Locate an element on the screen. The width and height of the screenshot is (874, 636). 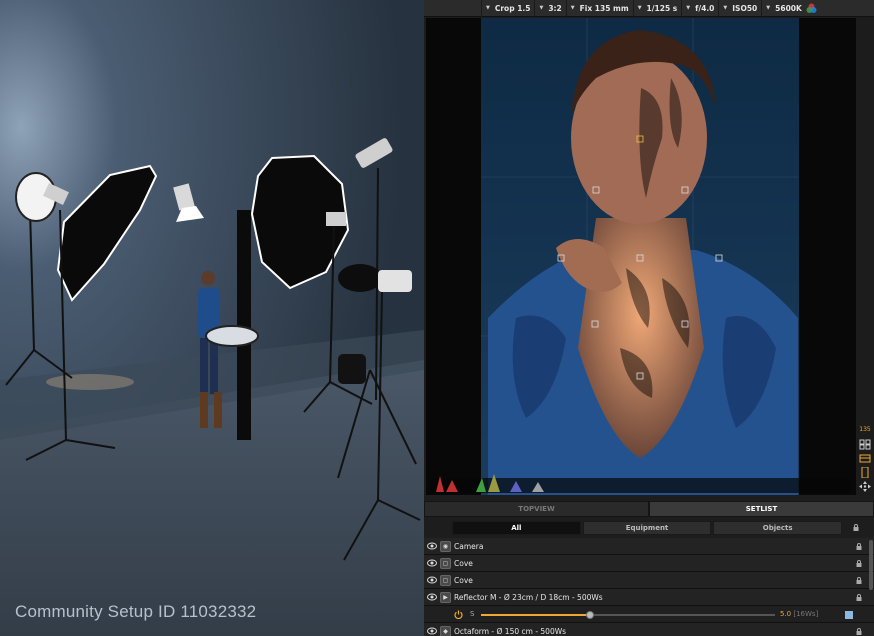
focal-length-dropdown: ▼ Fix 135 mm is located at coordinates (599, 8).